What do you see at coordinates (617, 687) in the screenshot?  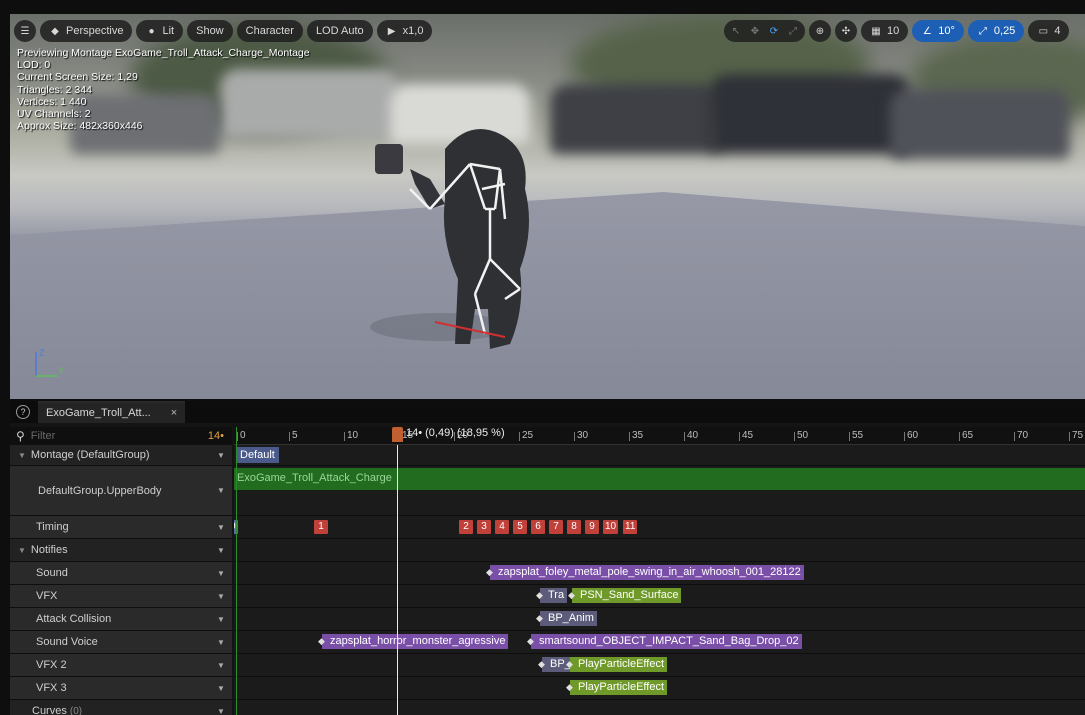 I see `notify-vfx3-particle: PlayParticleEffect` at bounding box center [617, 687].